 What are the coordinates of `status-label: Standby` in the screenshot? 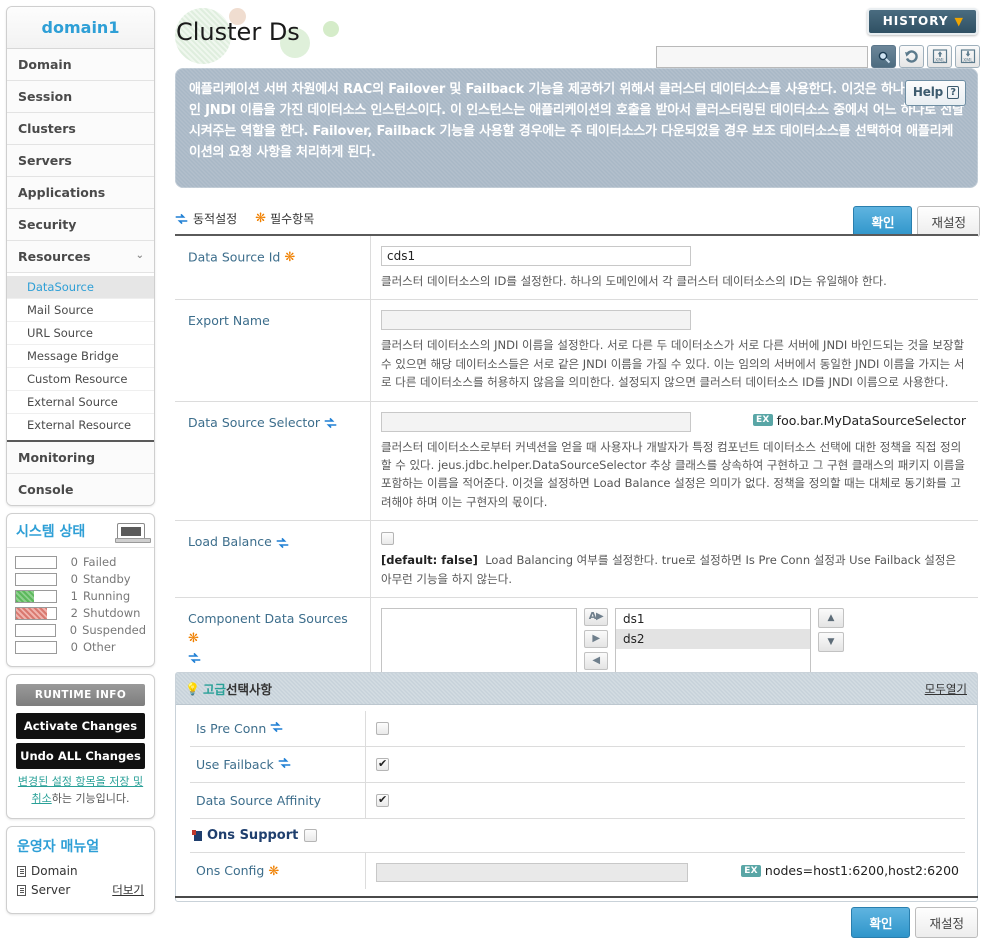 It's located at (107, 579).